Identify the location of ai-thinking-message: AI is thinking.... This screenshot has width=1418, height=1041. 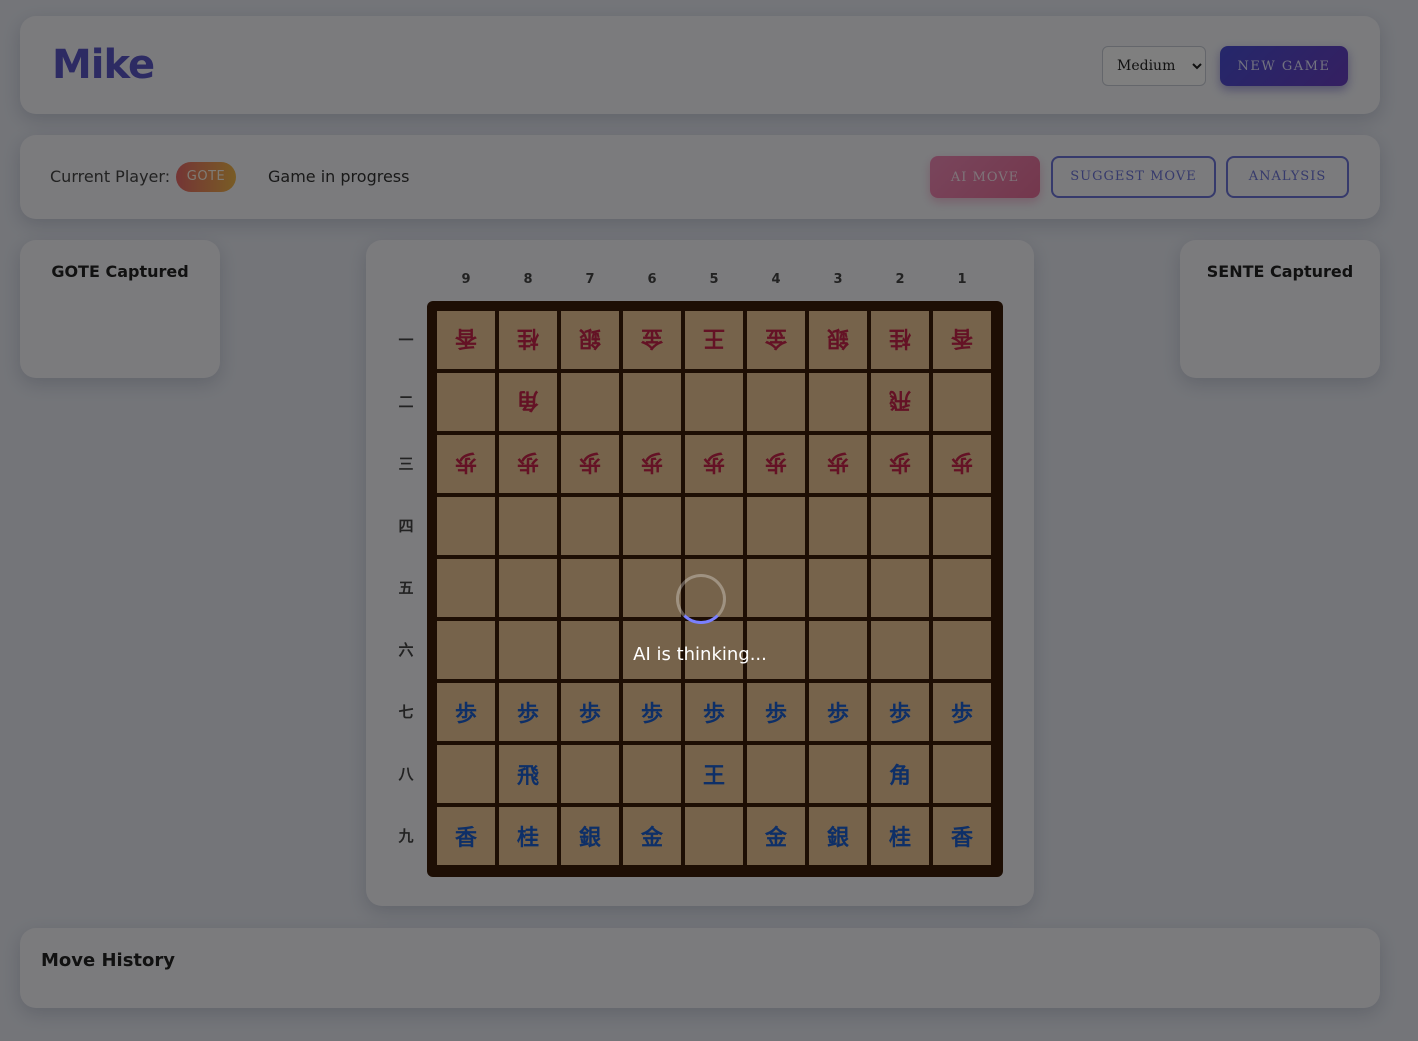
(700, 654).